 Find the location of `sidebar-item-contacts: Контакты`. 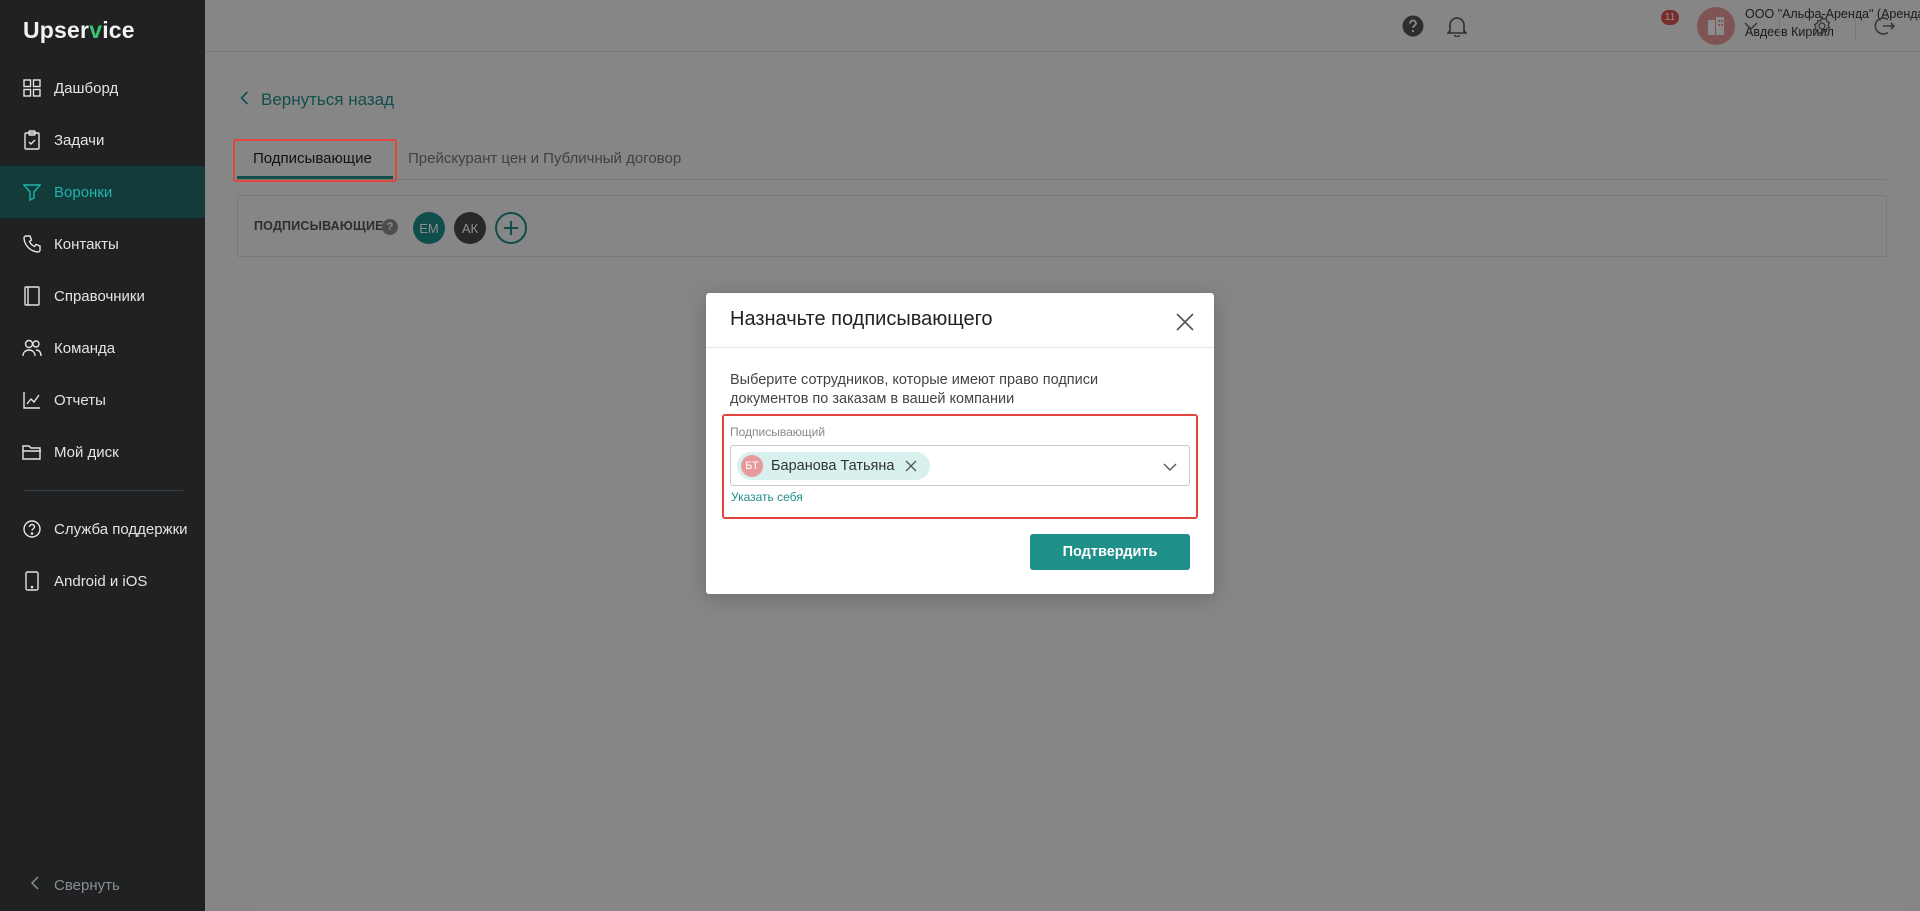

sidebar-item-contacts: Контакты is located at coordinates (102, 244).